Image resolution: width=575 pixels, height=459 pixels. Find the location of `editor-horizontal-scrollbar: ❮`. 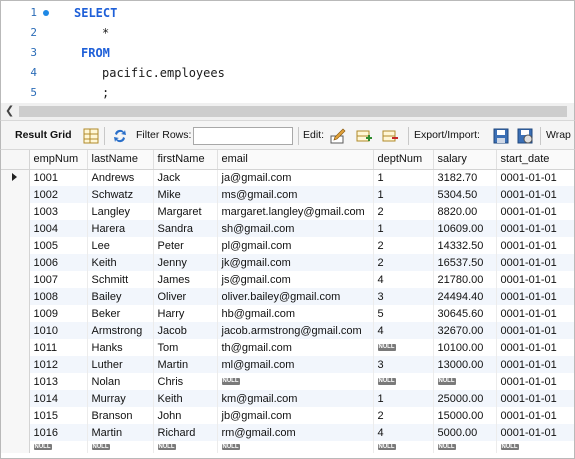

editor-horizontal-scrollbar: ❮ is located at coordinates (287, 111).